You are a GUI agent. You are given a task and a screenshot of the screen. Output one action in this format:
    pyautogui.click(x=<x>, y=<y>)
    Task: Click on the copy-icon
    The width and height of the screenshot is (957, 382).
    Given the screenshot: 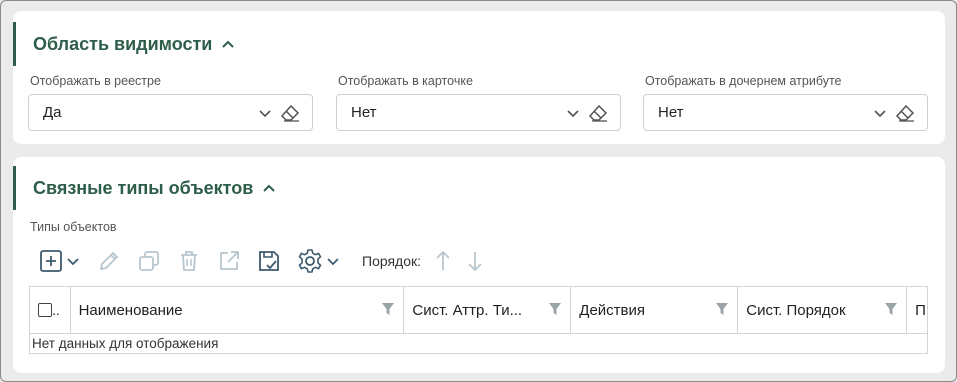 What is the action you would take?
    pyautogui.click(x=149, y=261)
    